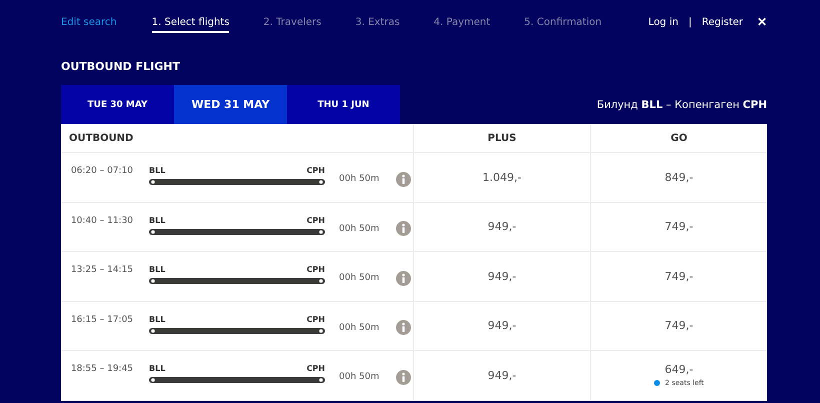 This screenshot has width=820, height=403. What do you see at coordinates (681, 104) in the screenshot?
I see `route-text: Билунд BLL – Копенгаген CPH` at bounding box center [681, 104].